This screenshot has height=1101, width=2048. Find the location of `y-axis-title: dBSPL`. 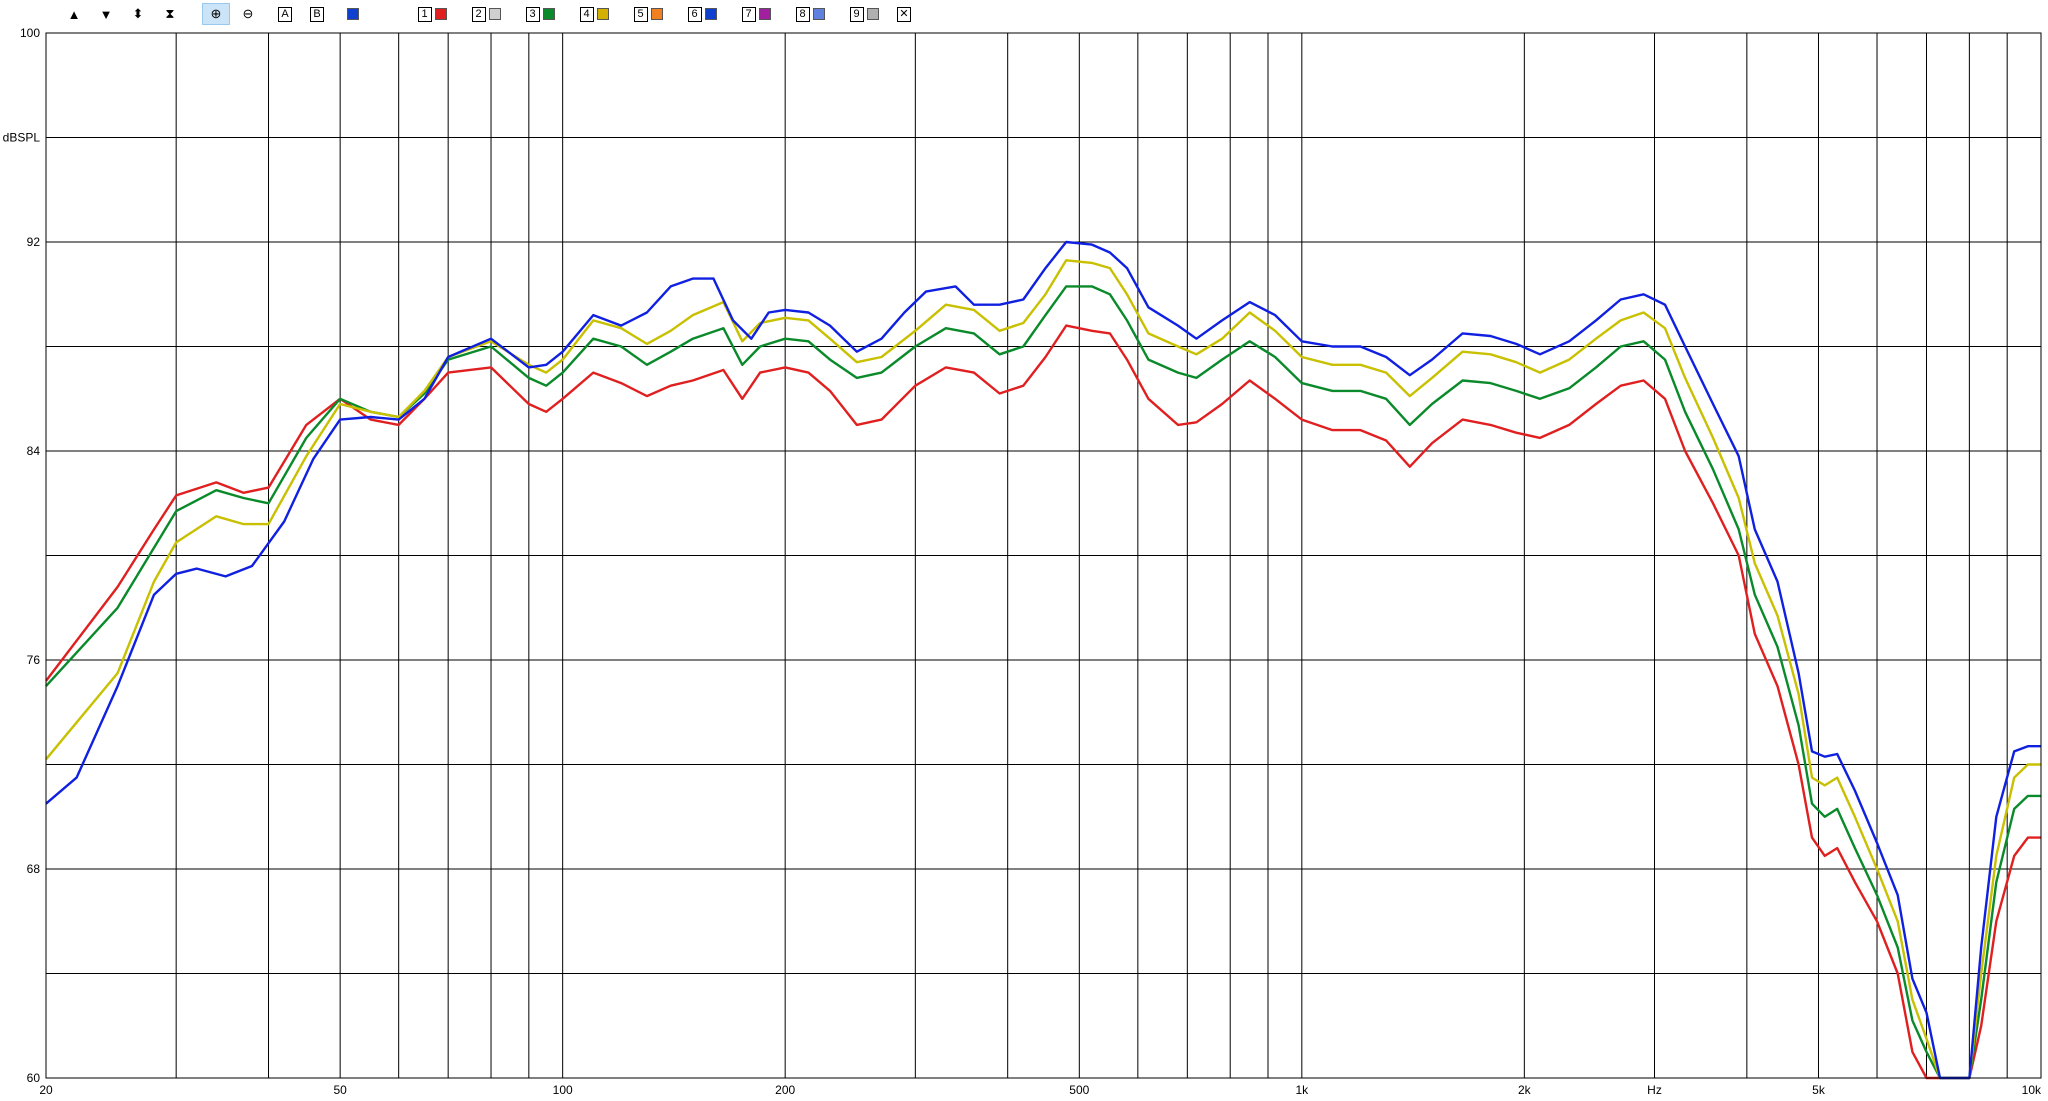

y-axis-title: dBSPL is located at coordinates (22, 138).